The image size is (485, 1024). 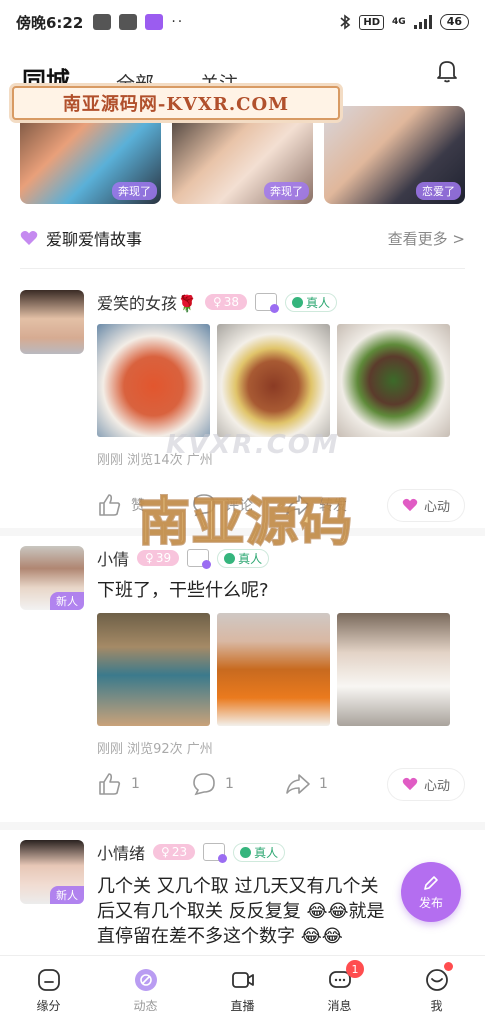 I want to click on share-count: 1, so click(x=323, y=784).